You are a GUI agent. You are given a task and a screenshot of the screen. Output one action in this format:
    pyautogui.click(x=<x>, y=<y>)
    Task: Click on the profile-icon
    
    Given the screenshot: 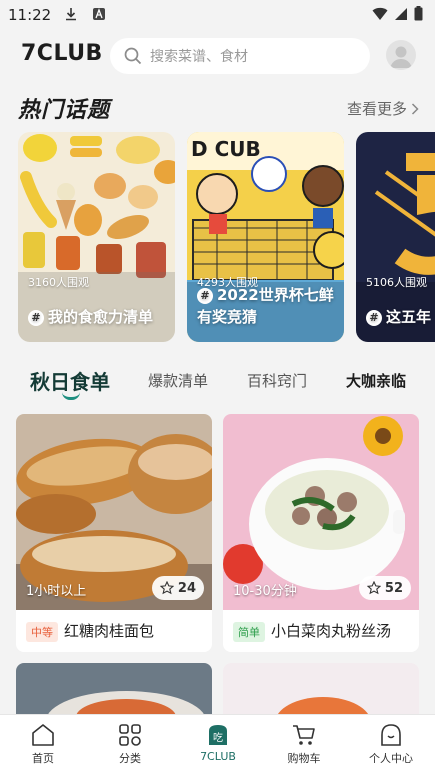 What is the action you would take?
    pyautogui.click(x=391, y=735)
    